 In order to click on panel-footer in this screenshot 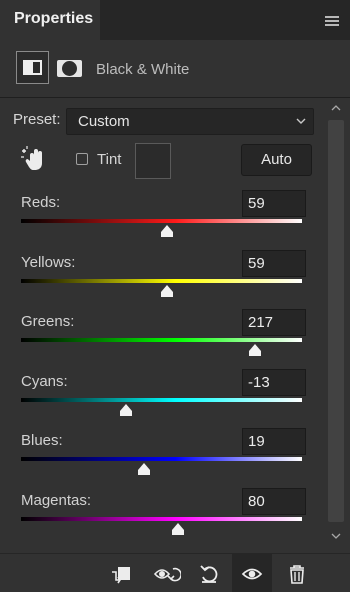, I will do `click(175, 572)`.